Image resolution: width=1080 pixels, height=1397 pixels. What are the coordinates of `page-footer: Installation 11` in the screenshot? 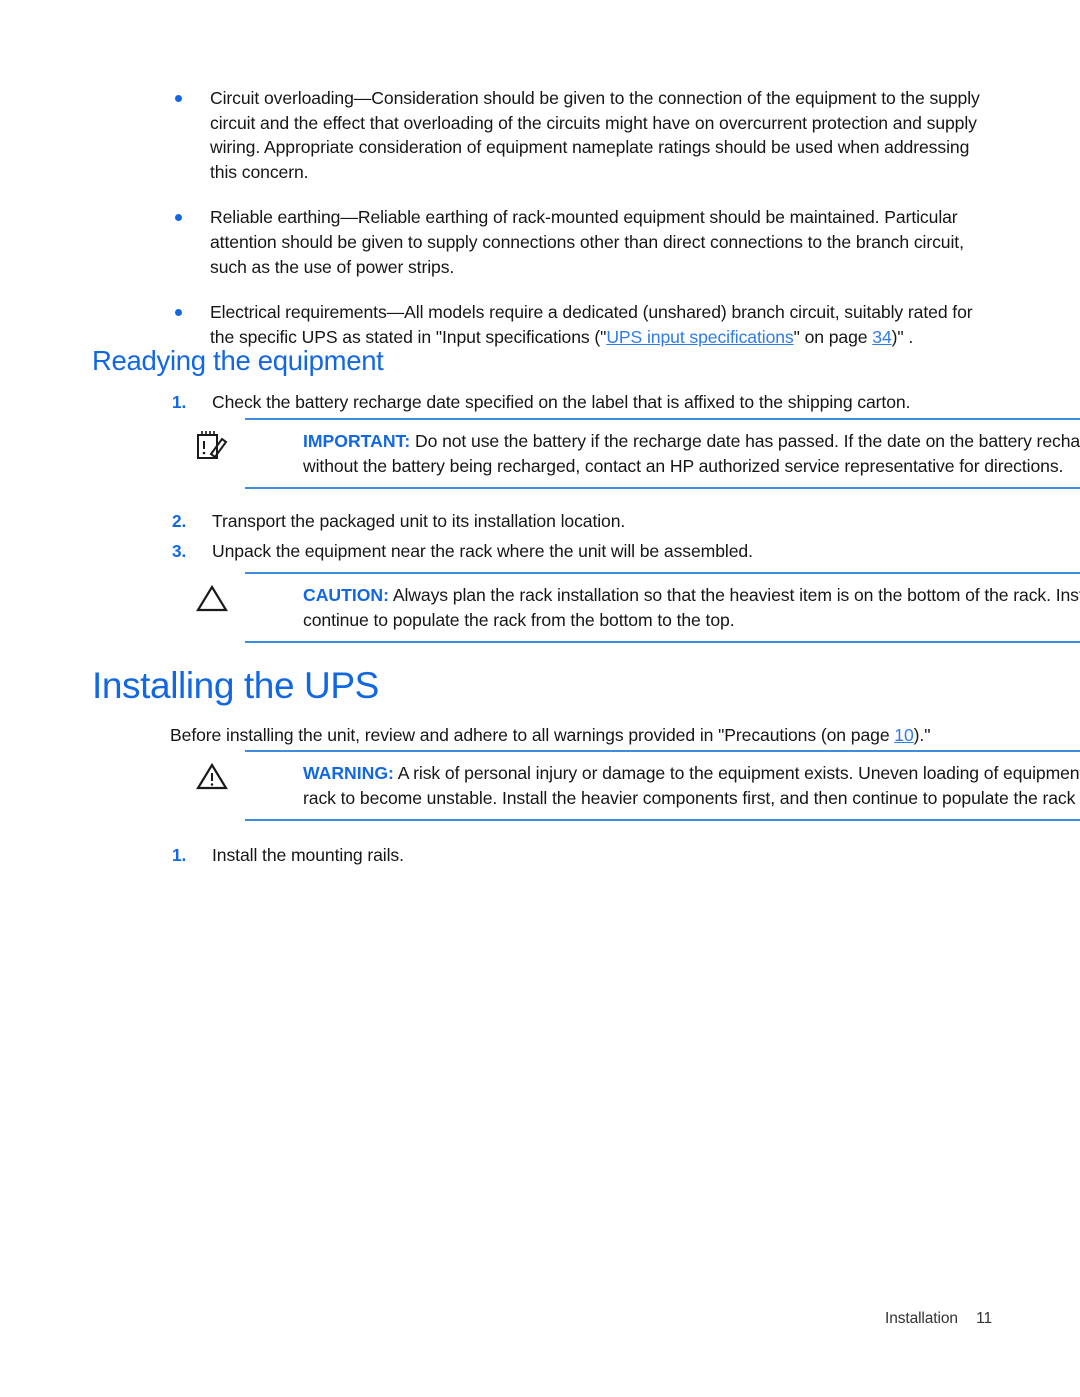 It's located at (938, 1319).